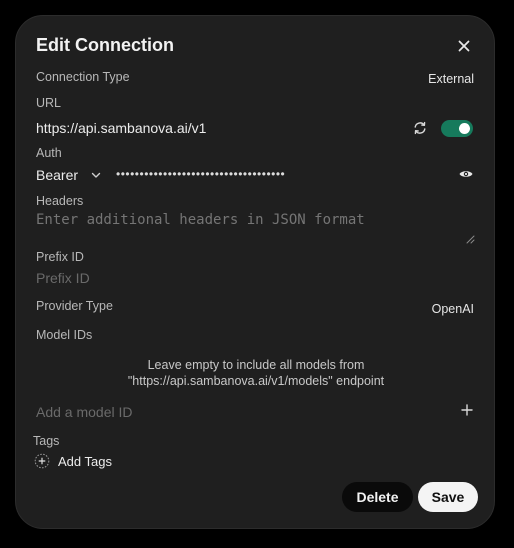 This screenshot has height=548, width=514. What do you see at coordinates (96, 175) in the screenshot?
I see `chevron-down-icon` at bounding box center [96, 175].